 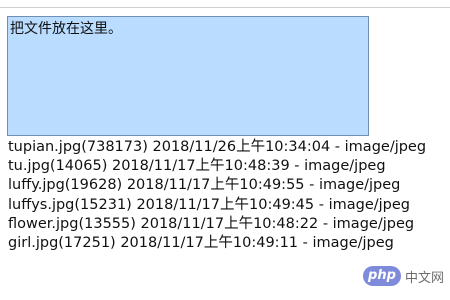 What do you see at coordinates (225, 7) in the screenshot?
I see `top-divider` at bounding box center [225, 7].